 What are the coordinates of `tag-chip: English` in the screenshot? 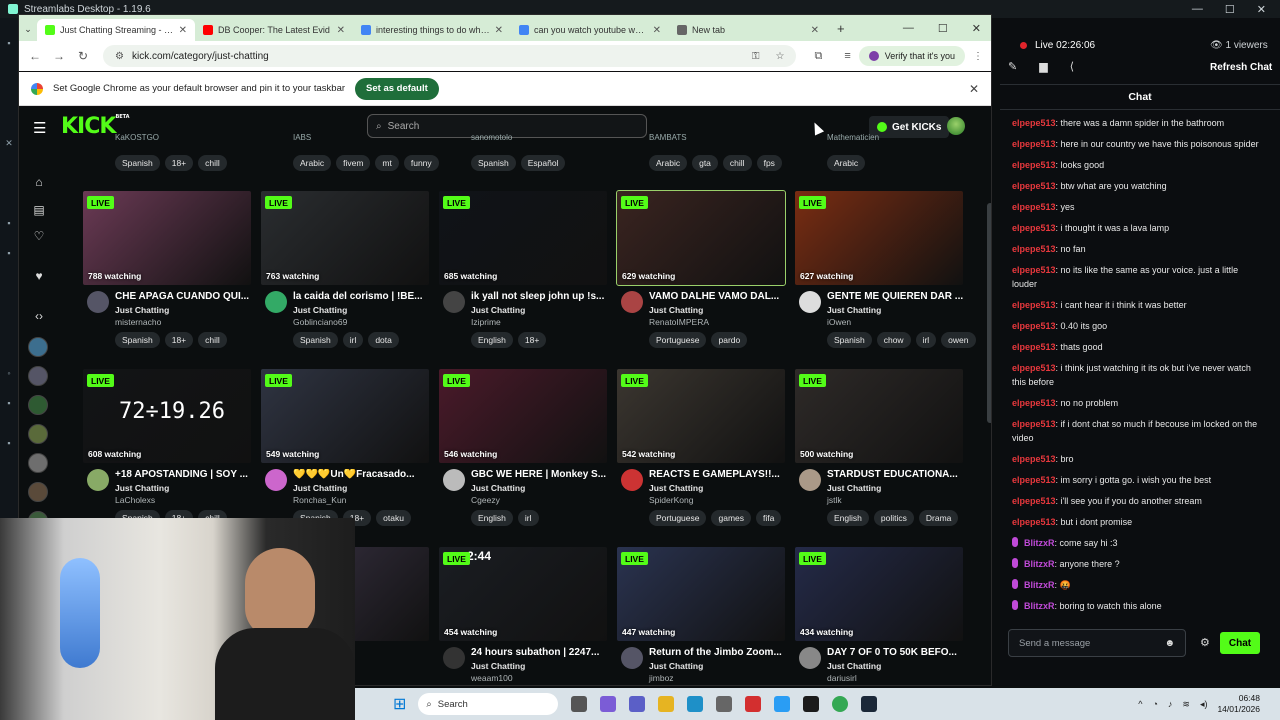 It's located at (492, 518).